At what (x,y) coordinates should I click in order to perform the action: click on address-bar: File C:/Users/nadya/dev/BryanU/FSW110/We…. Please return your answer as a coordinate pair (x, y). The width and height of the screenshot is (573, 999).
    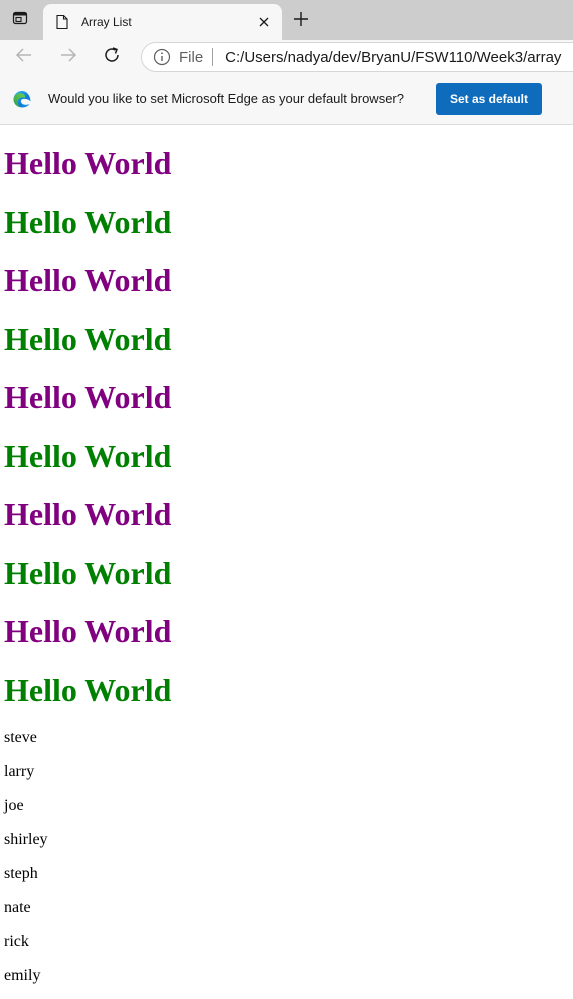
    Looking at the image, I should click on (357, 57).